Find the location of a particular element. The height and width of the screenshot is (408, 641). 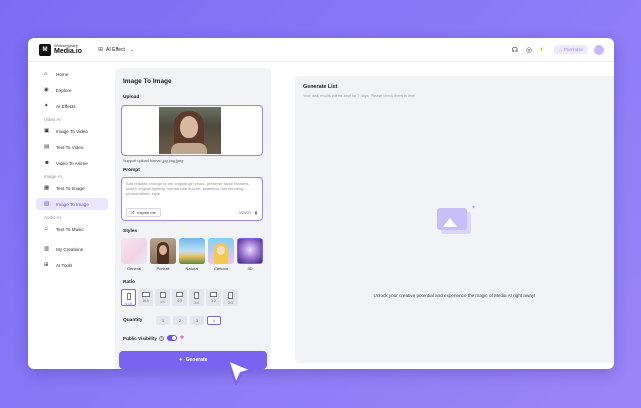

ratio-16-9: 16:9 is located at coordinates (145, 297).